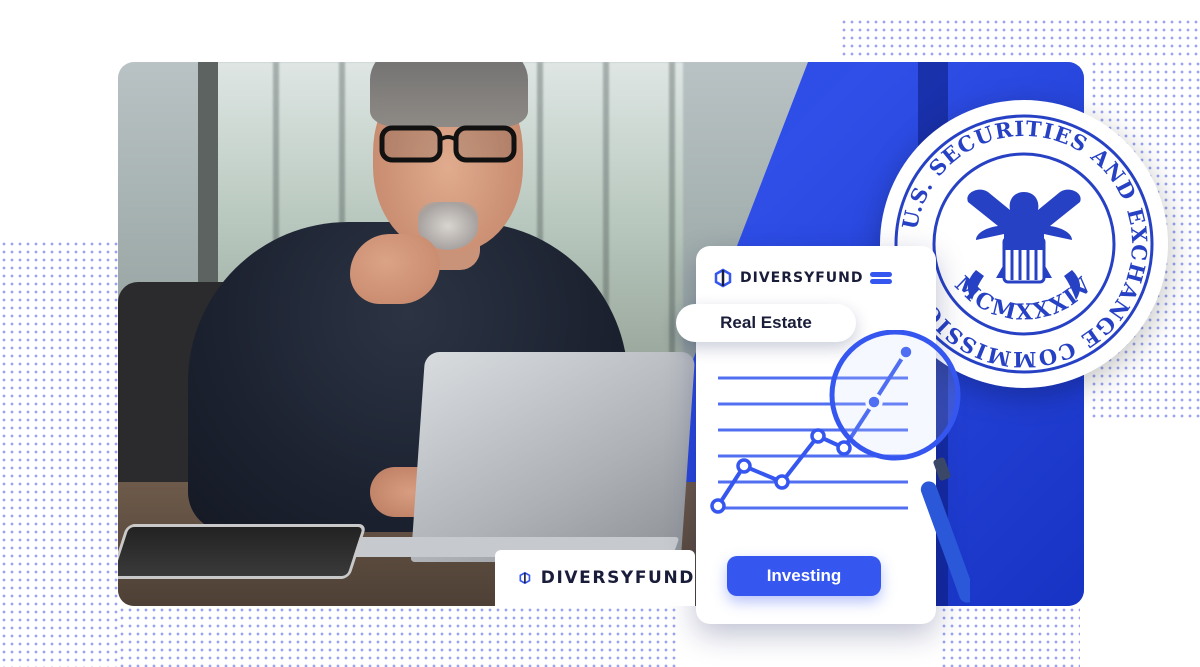 This screenshot has width=1200, height=667. I want to click on glasses-icon, so click(448, 144).